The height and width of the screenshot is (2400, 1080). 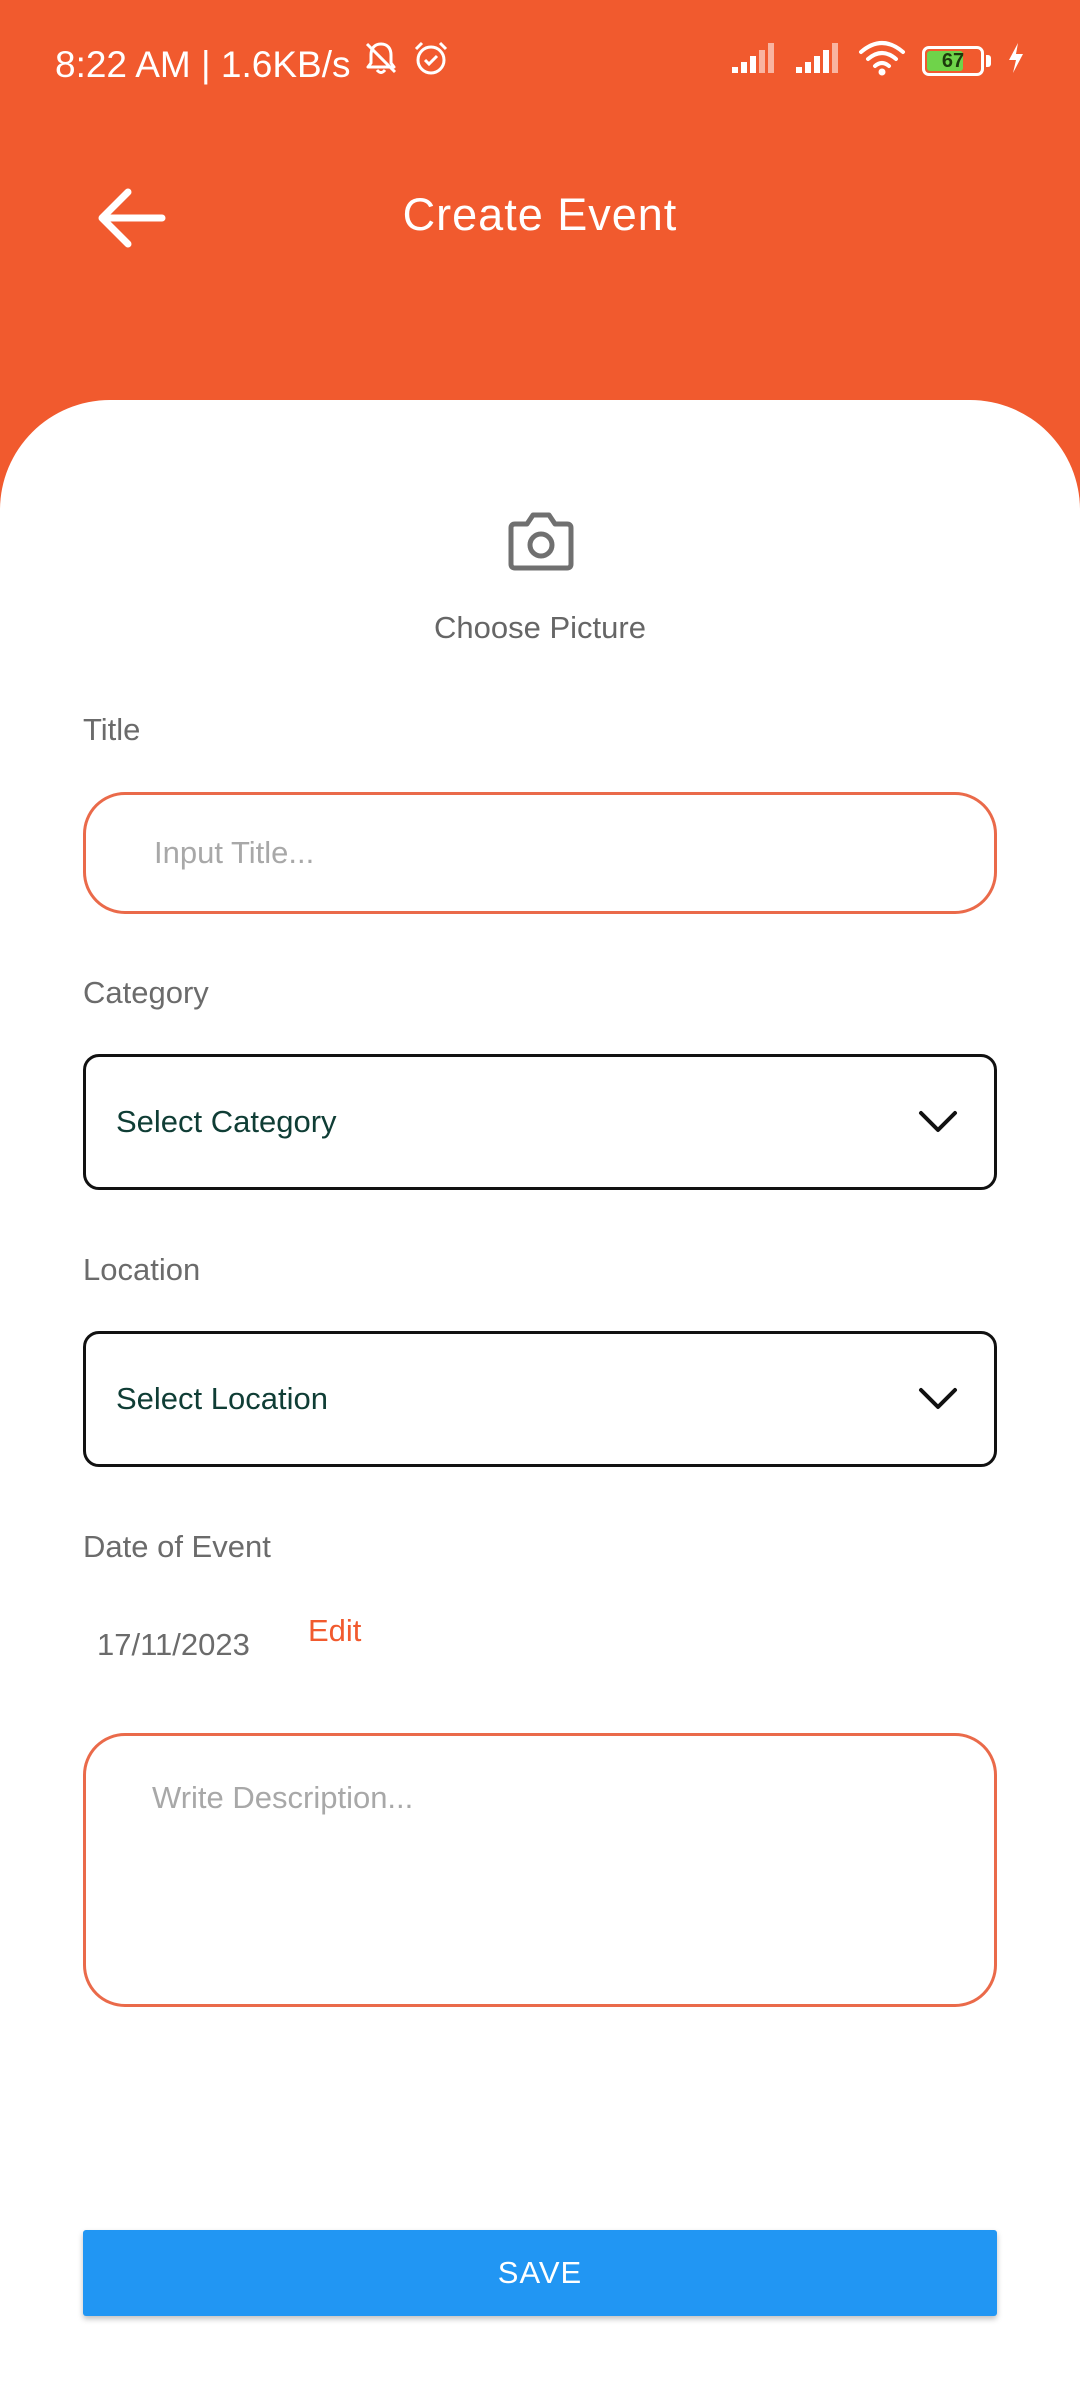 What do you see at coordinates (226, 1121) in the screenshot?
I see `category-select-value: Select Category` at bounding box center [226, 1121].